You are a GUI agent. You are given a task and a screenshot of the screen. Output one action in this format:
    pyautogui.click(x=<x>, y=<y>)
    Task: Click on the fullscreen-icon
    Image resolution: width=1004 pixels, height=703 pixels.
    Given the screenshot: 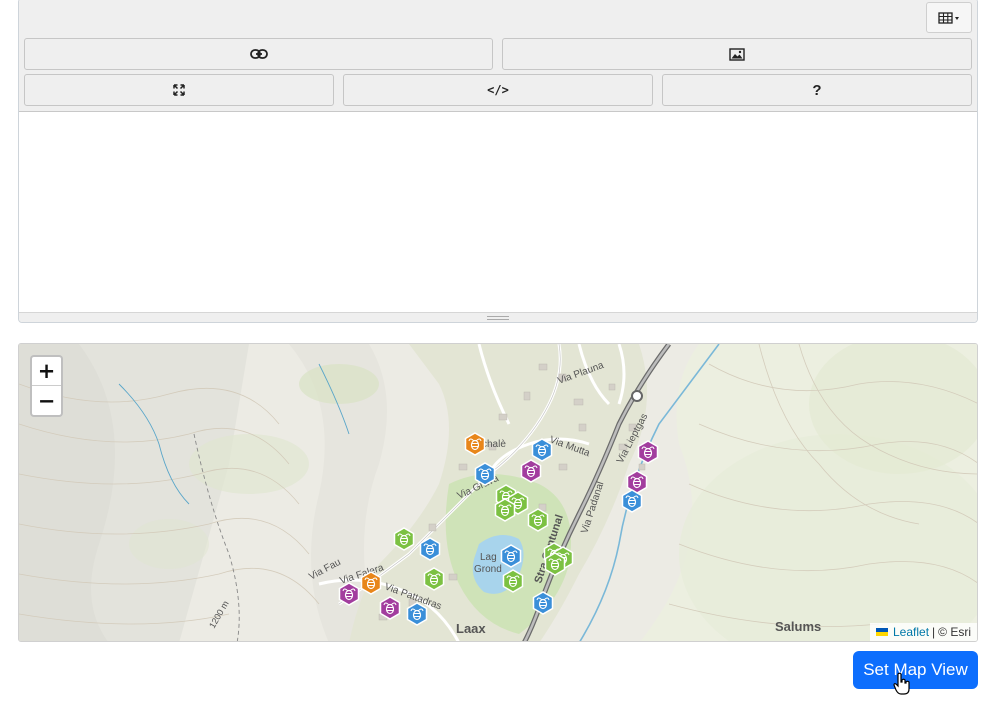 What is the action you would take?
    pyautogui.click(x=179, y=90)
    